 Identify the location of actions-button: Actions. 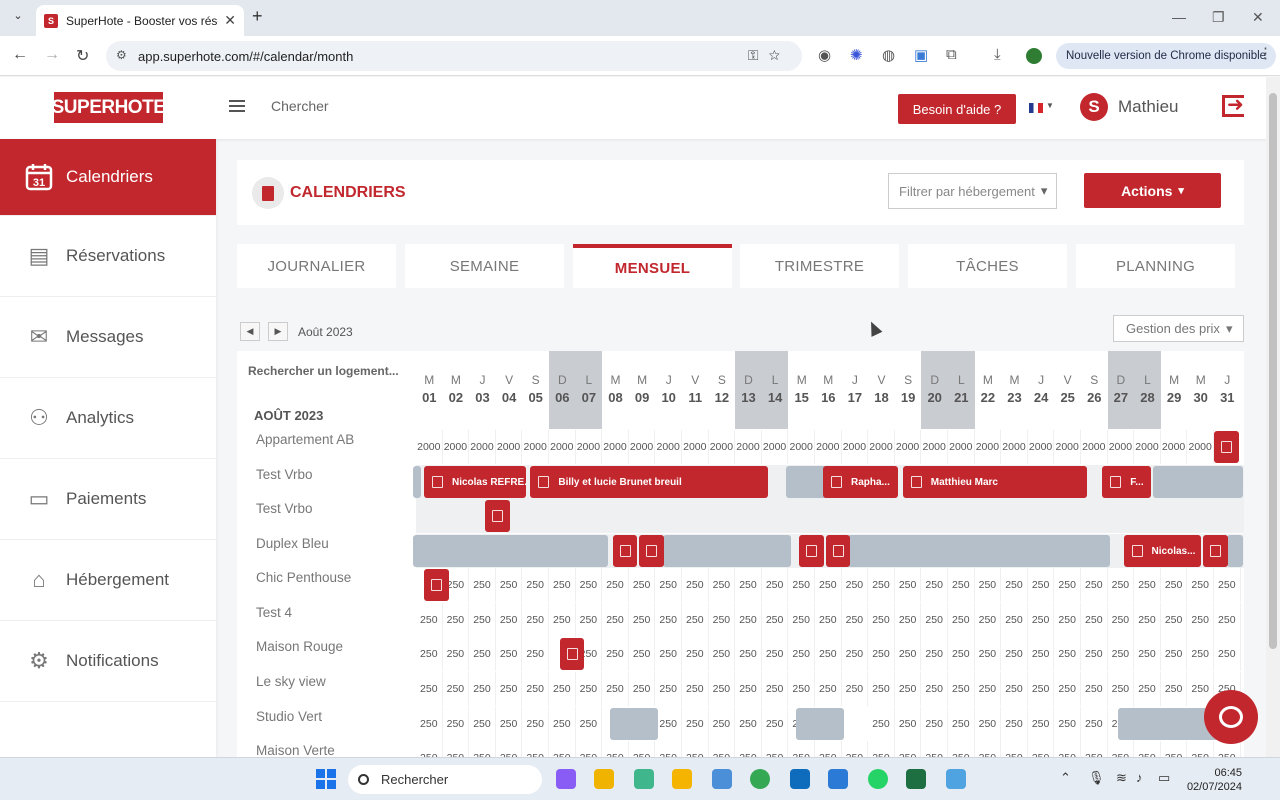
(1152, 190).